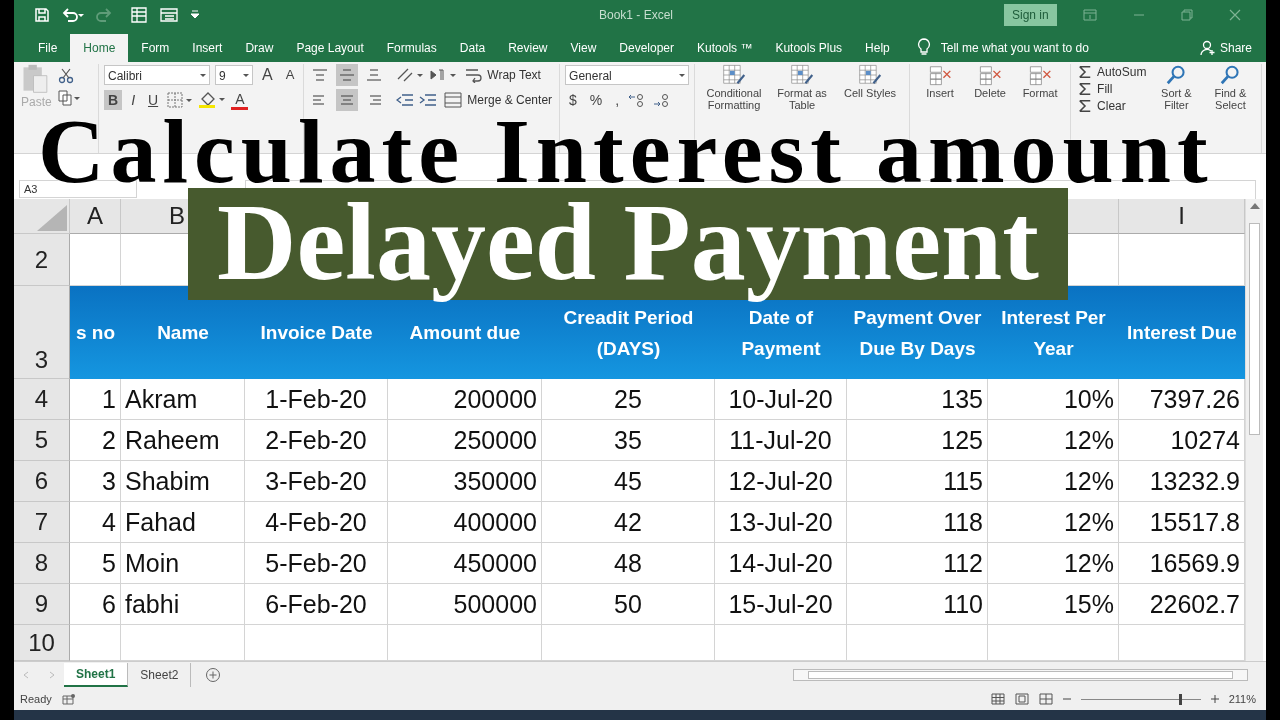 The height and width of the screenshot is (720, 1280). Describe the element at coordinates (96, 675) in the screenshot. I see `sheet-tab: Sheet1` at that location.